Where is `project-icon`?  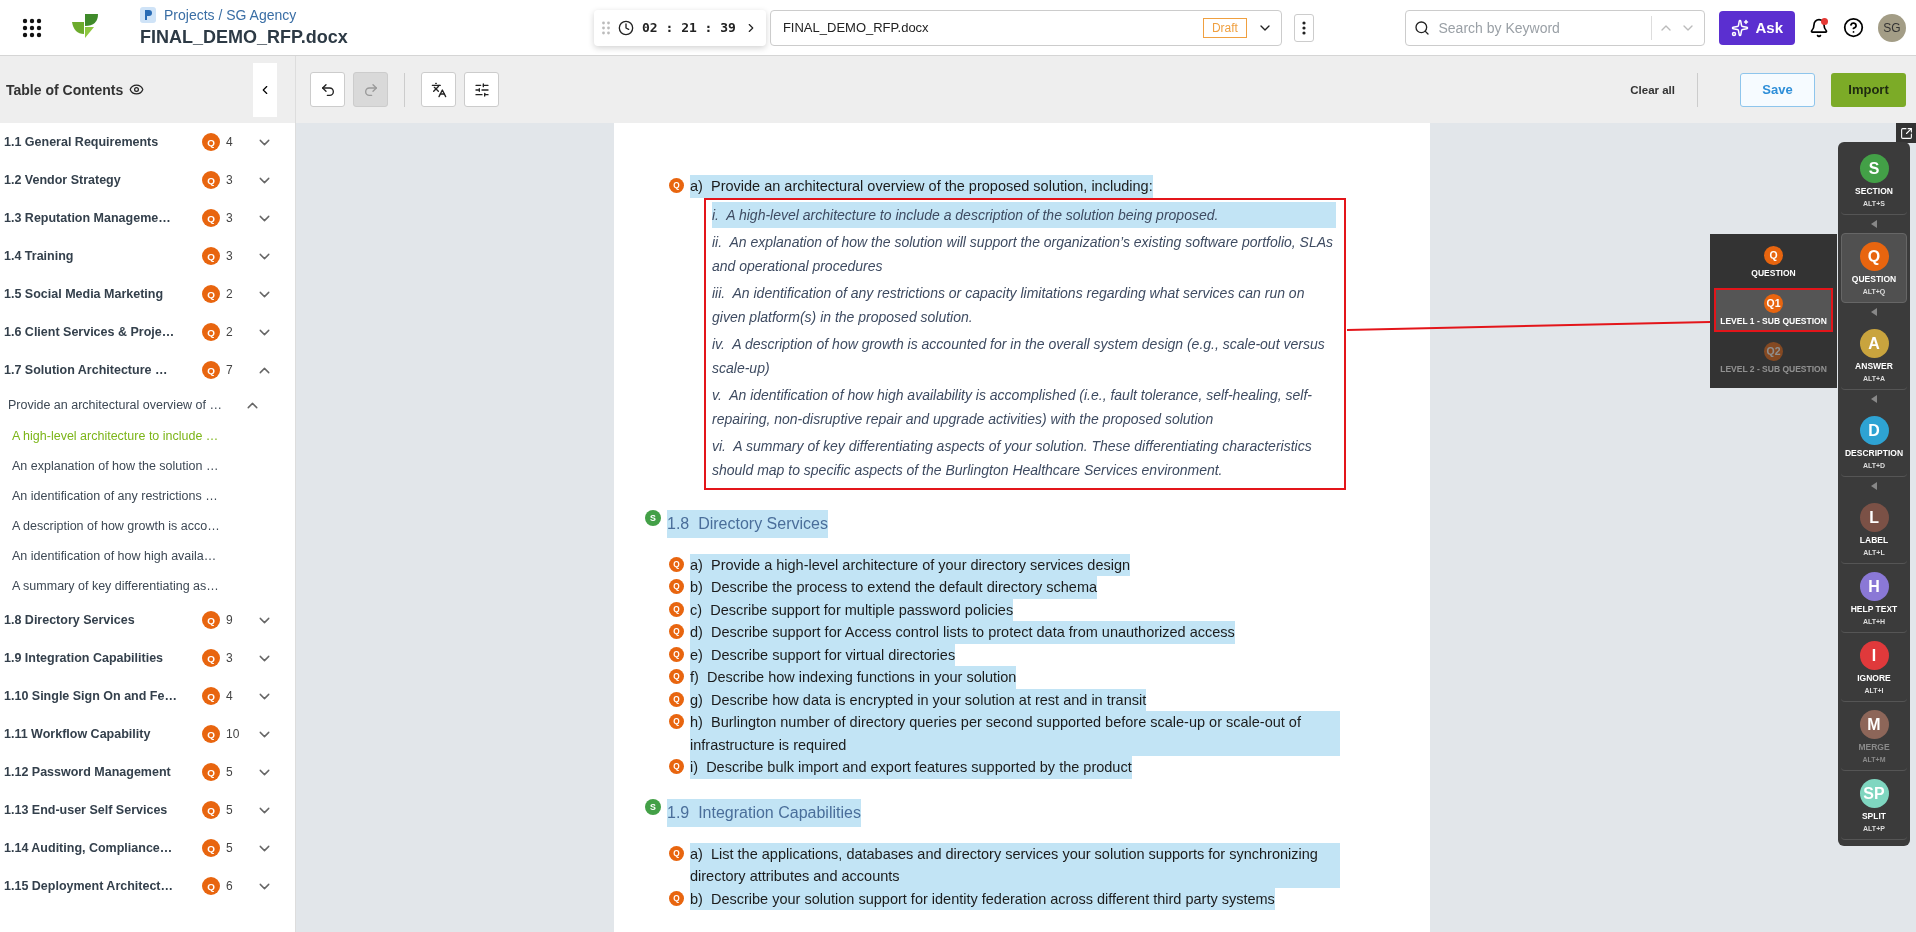
project-icon is located at coordinates (148, 15).